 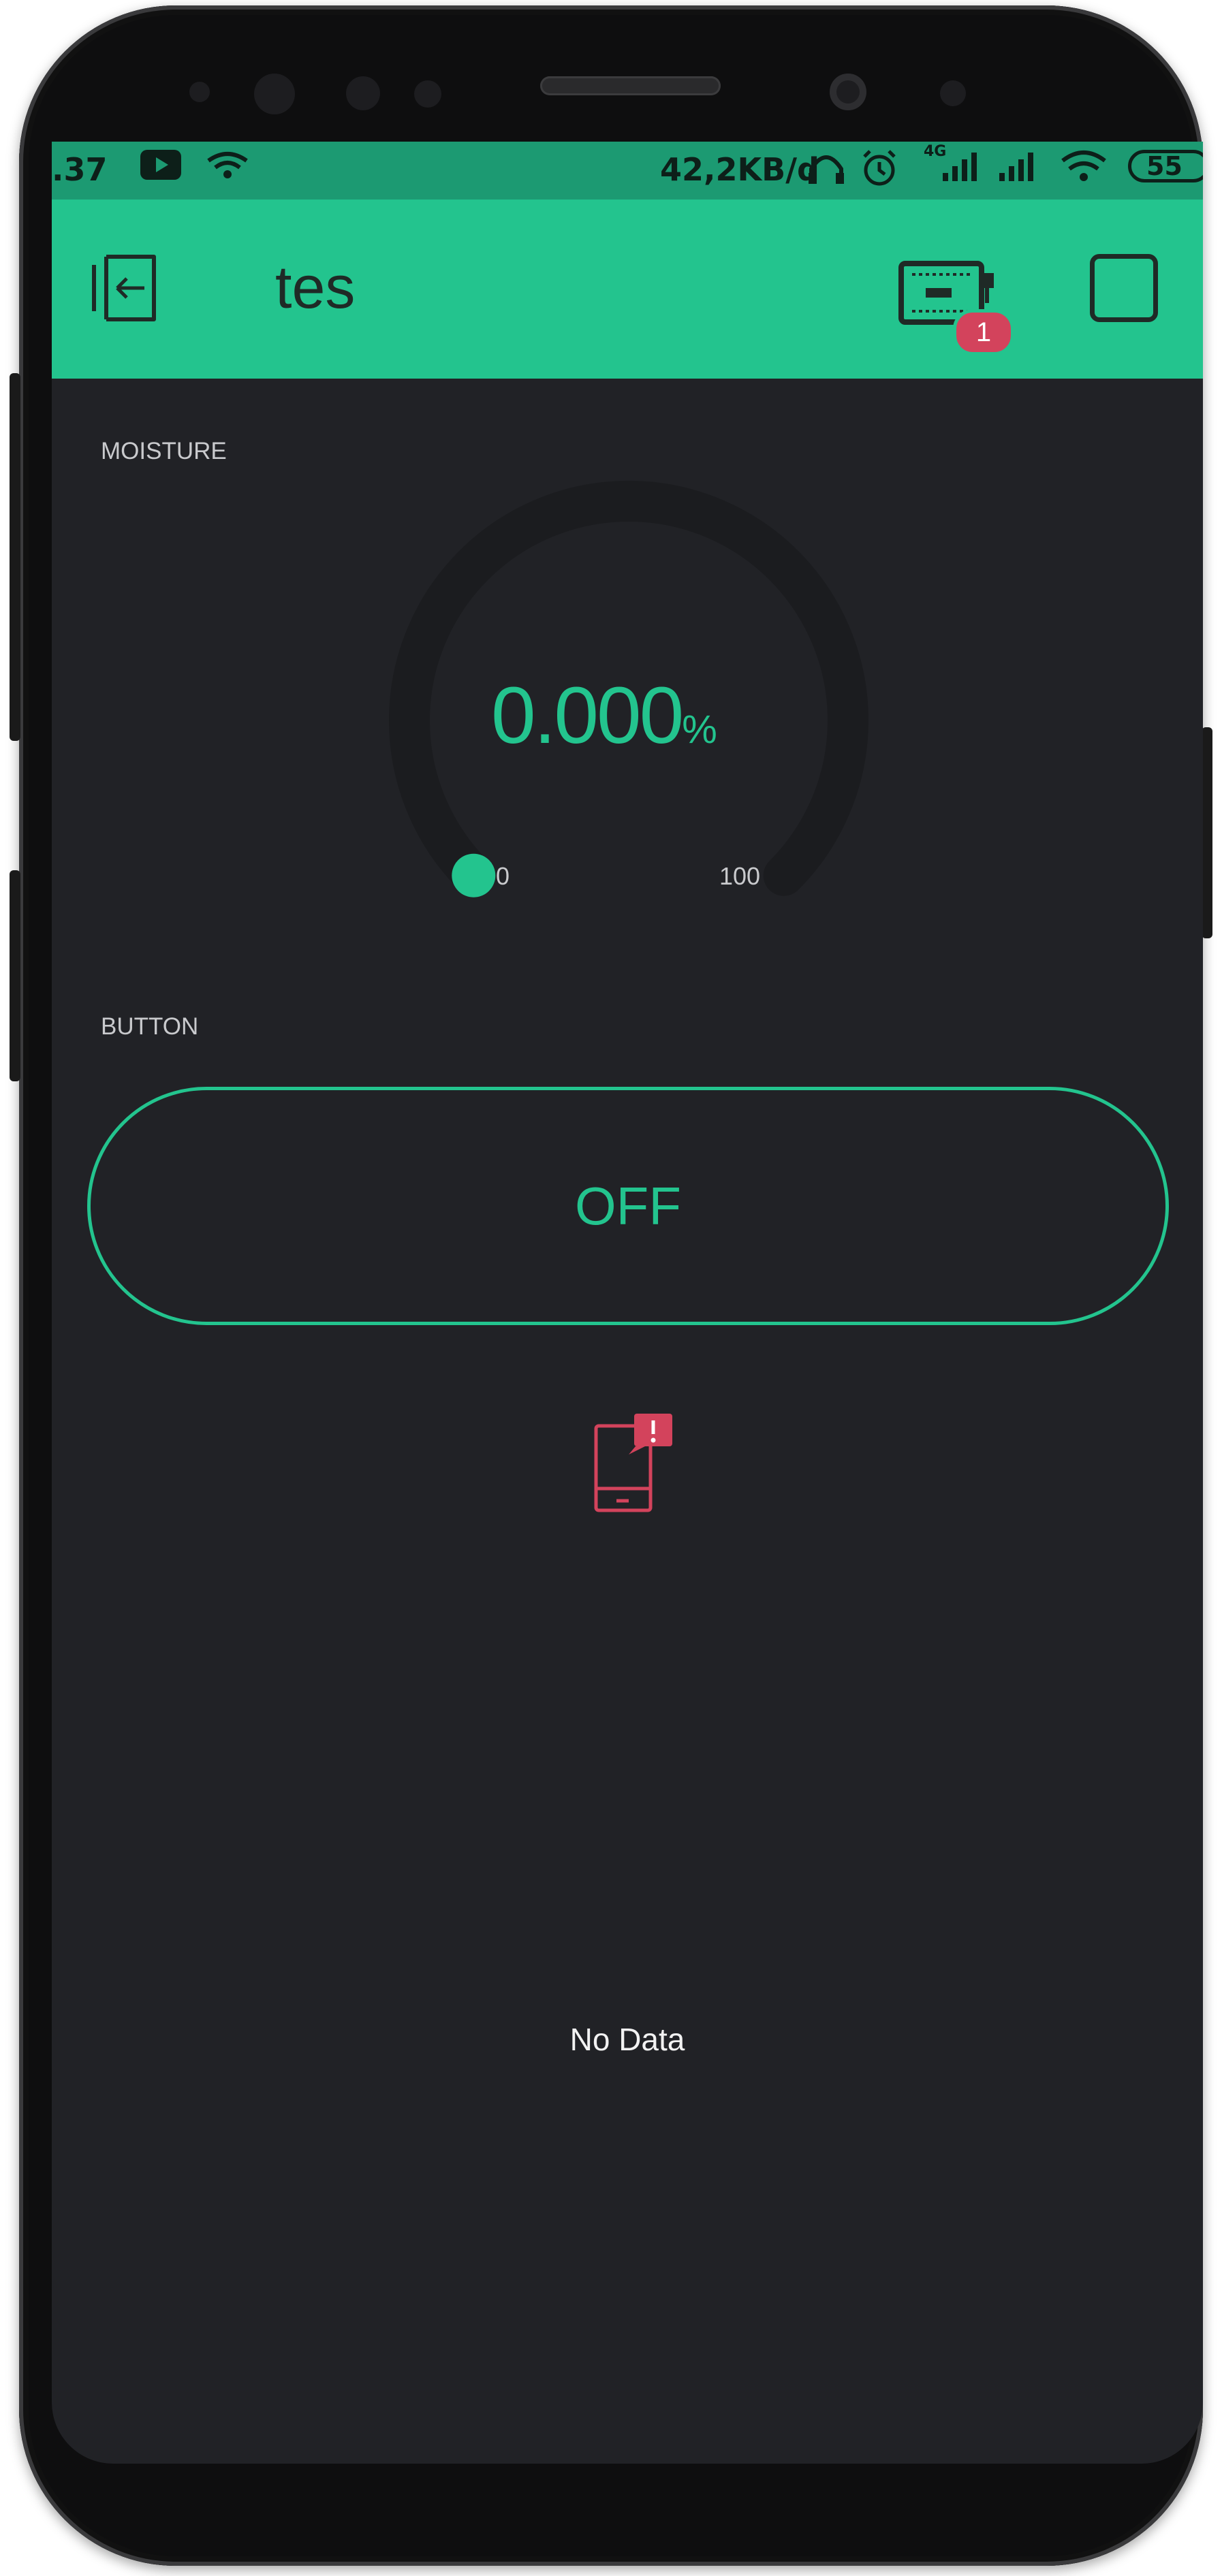 What do you see at coordinates (1207, 832) in the screenshot?
I see `power-button` at bounding box center [1207, 832].